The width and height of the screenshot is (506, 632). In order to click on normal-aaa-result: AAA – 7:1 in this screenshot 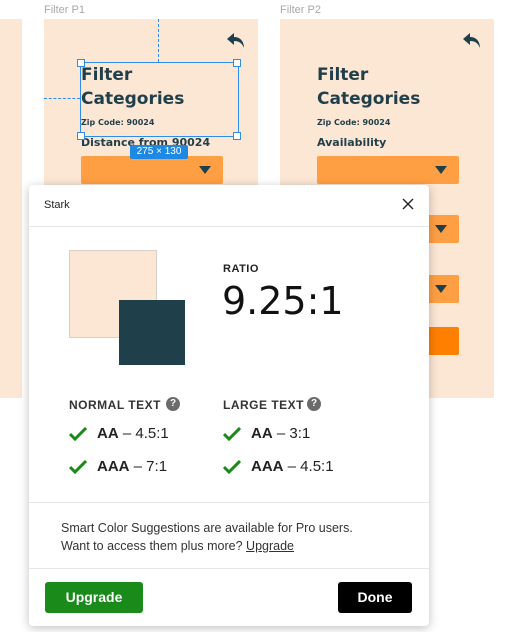, I will do `click(118, 466)`.